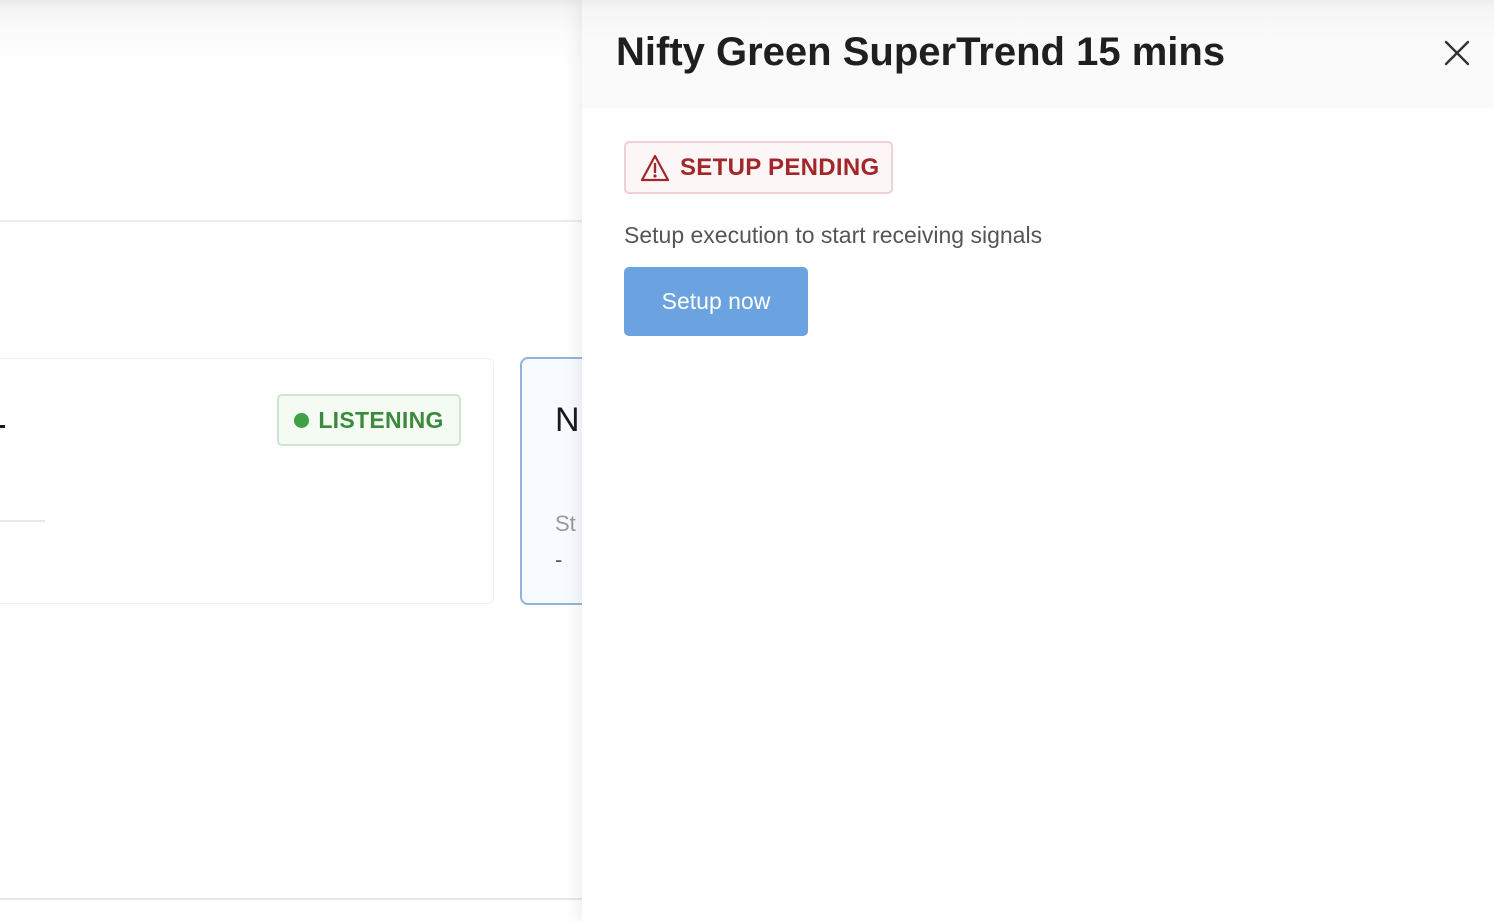 The width and height of the screenshot is (1494, 922). What do you see at coordinates (565, 523) in the screenshot?
I see `card-field-label: St` at bounding box center [565, 523].